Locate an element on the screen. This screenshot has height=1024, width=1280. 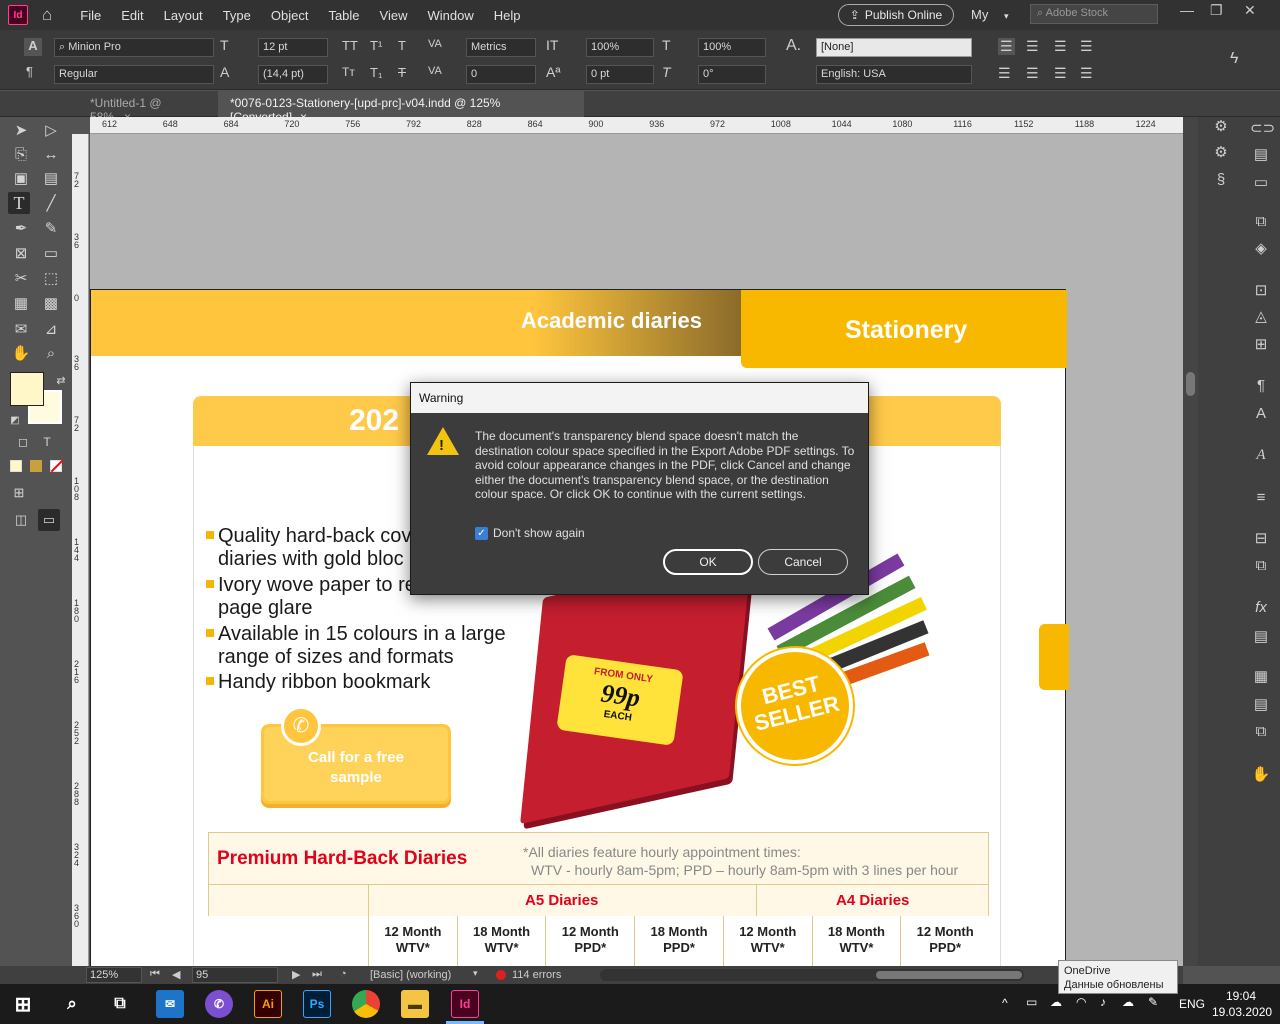
zoom-field: 125% is located at coordinates (114, 975).